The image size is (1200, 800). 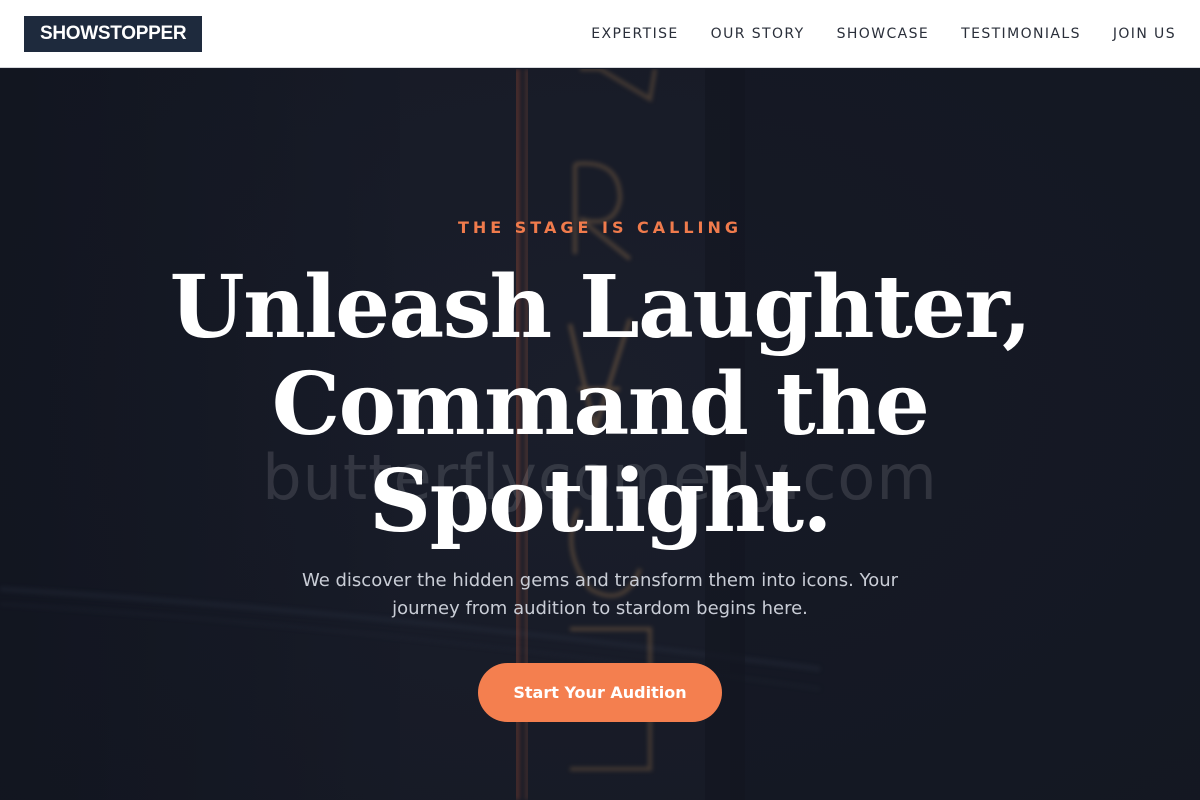 What do you see at coordinates (600, 692) in the screenshot?
I see `start-audition-button: Start Your Audition` at bounding box center [600, 692].